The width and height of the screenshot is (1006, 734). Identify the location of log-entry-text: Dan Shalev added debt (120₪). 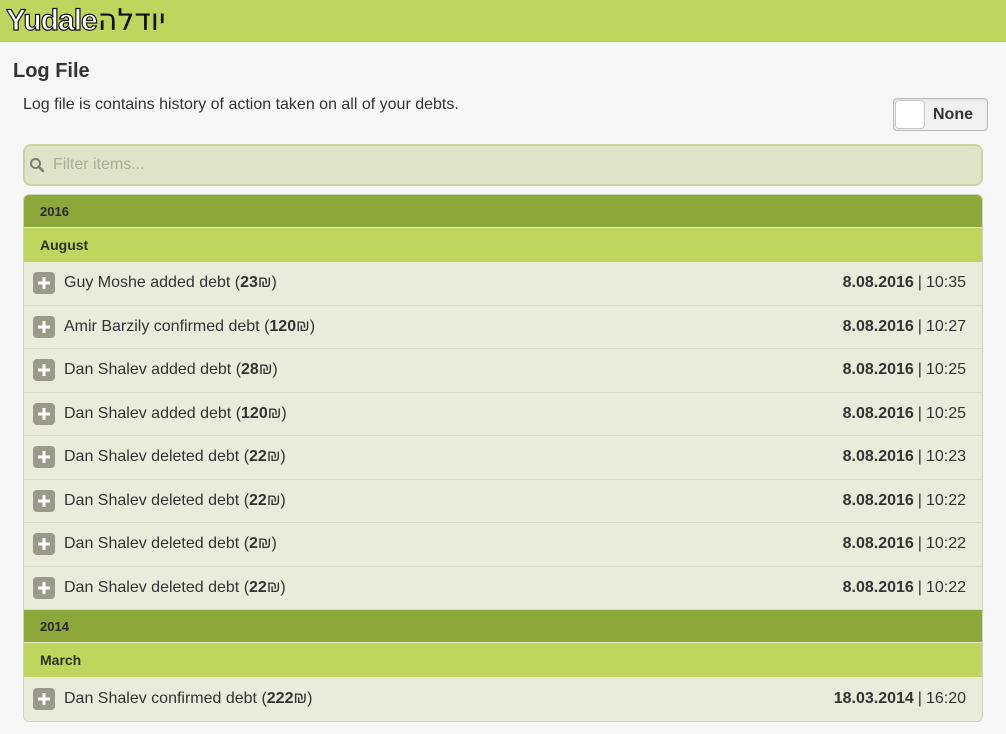
(175, 414).